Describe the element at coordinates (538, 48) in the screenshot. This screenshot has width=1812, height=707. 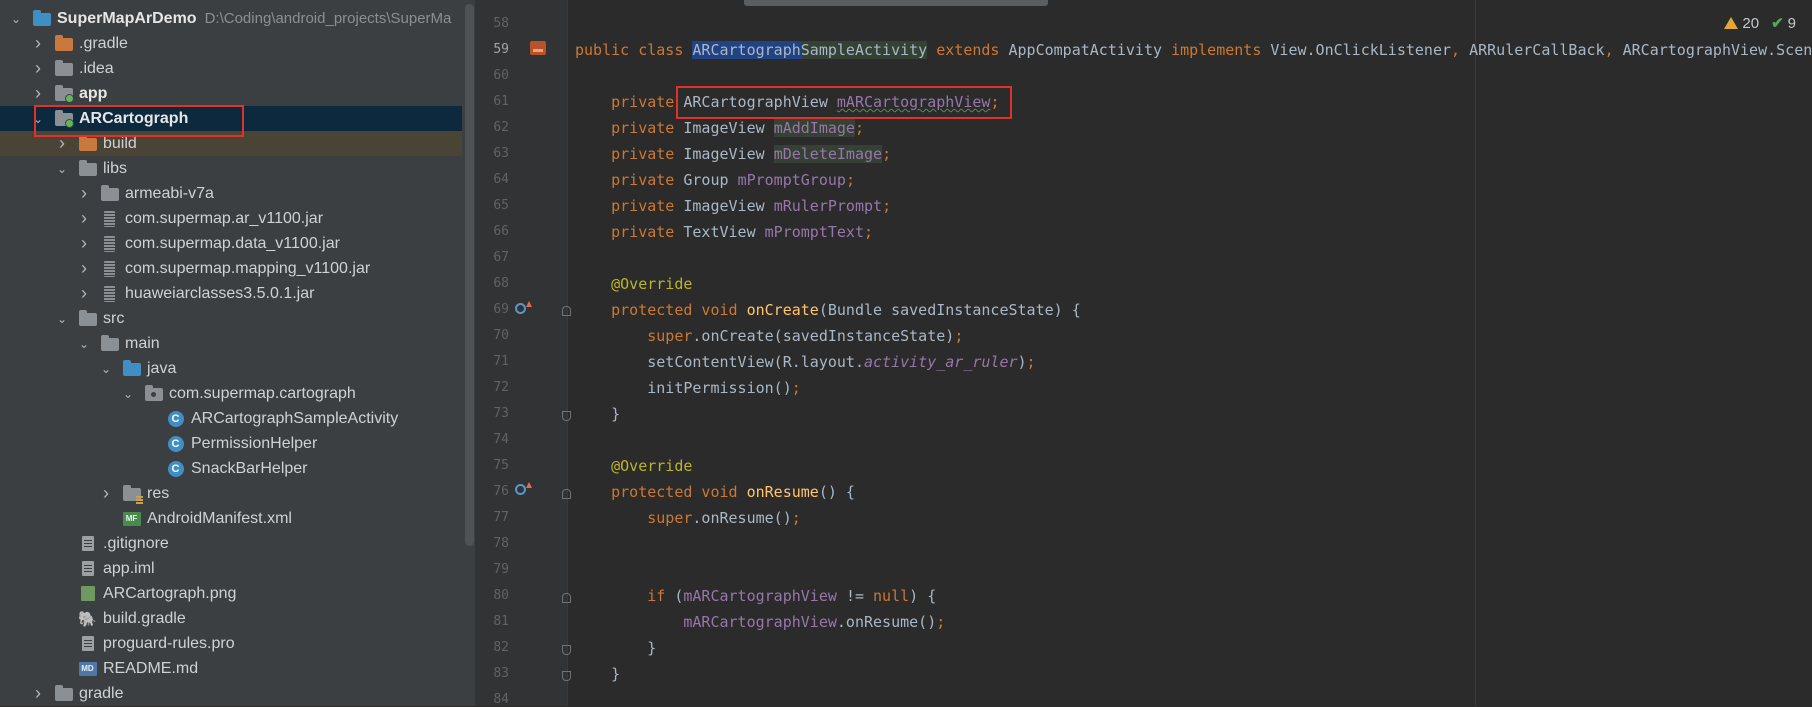
I see `class-run-icon` at that location.